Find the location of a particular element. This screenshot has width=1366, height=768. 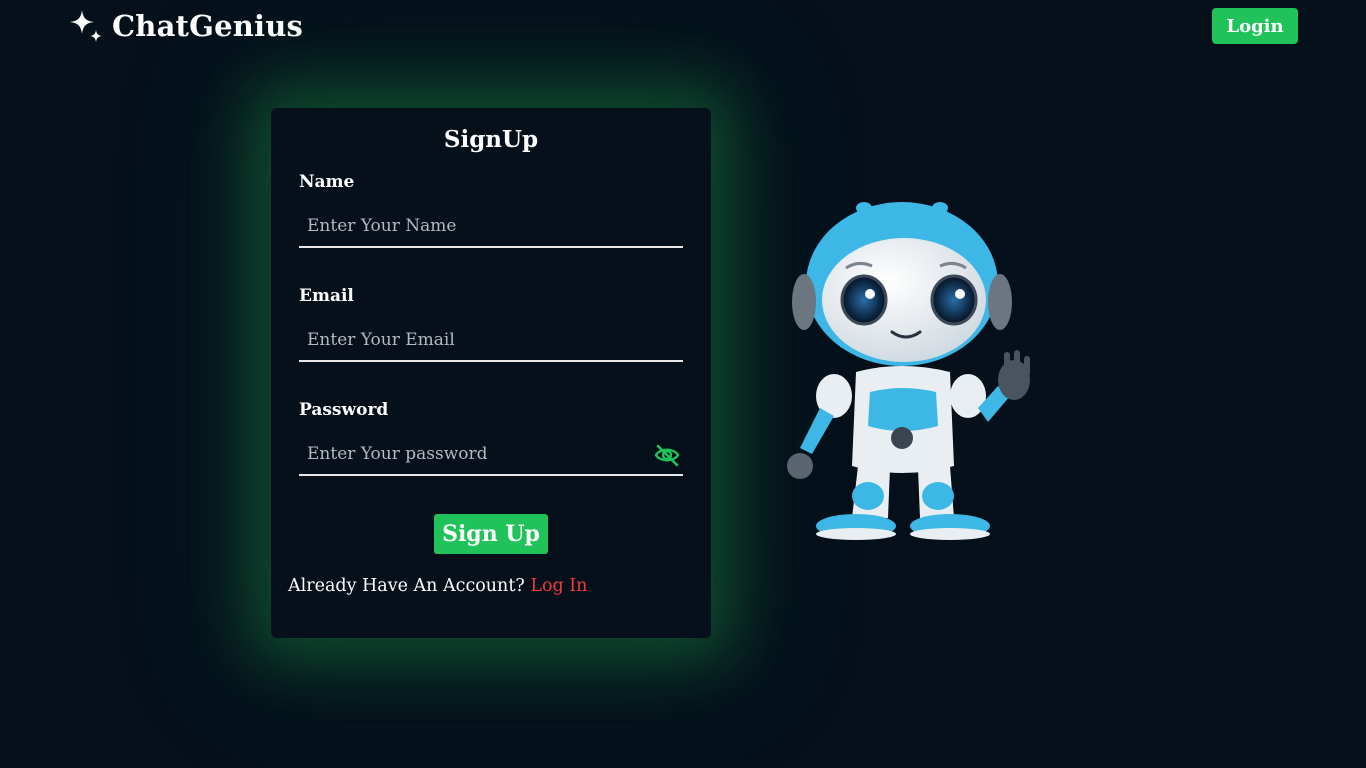

eye-off-icon is located at coordinates (667, 455).